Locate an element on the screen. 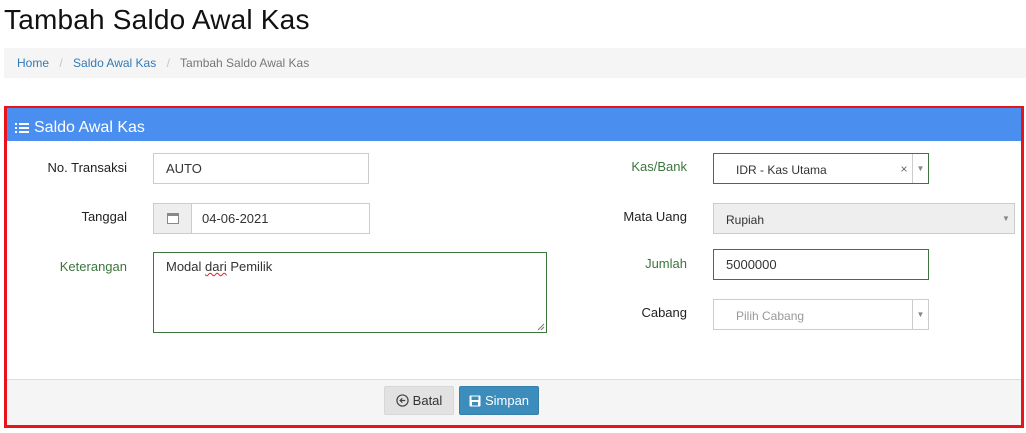 This screenshot has width=1026, height=433. kas-bank-value: IDR - Kas Utama is located at coordinates (781, 169).